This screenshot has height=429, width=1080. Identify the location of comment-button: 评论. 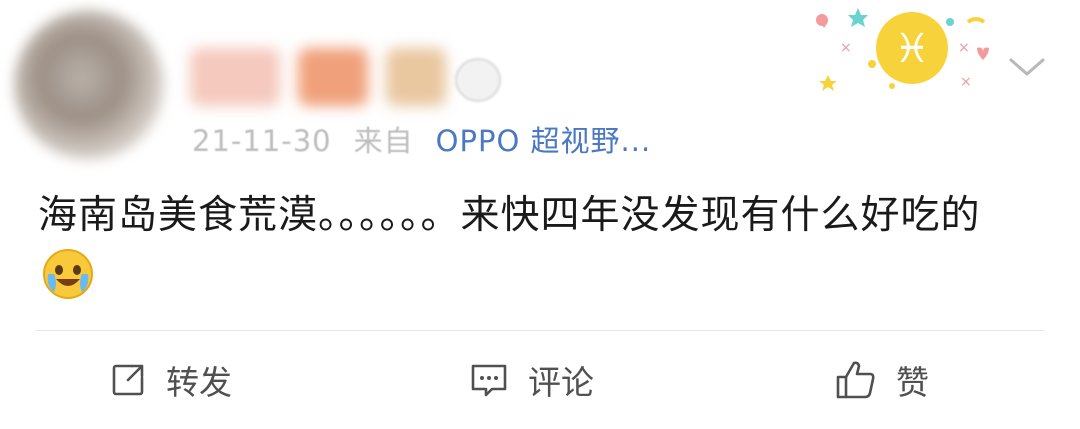
(531, 380).